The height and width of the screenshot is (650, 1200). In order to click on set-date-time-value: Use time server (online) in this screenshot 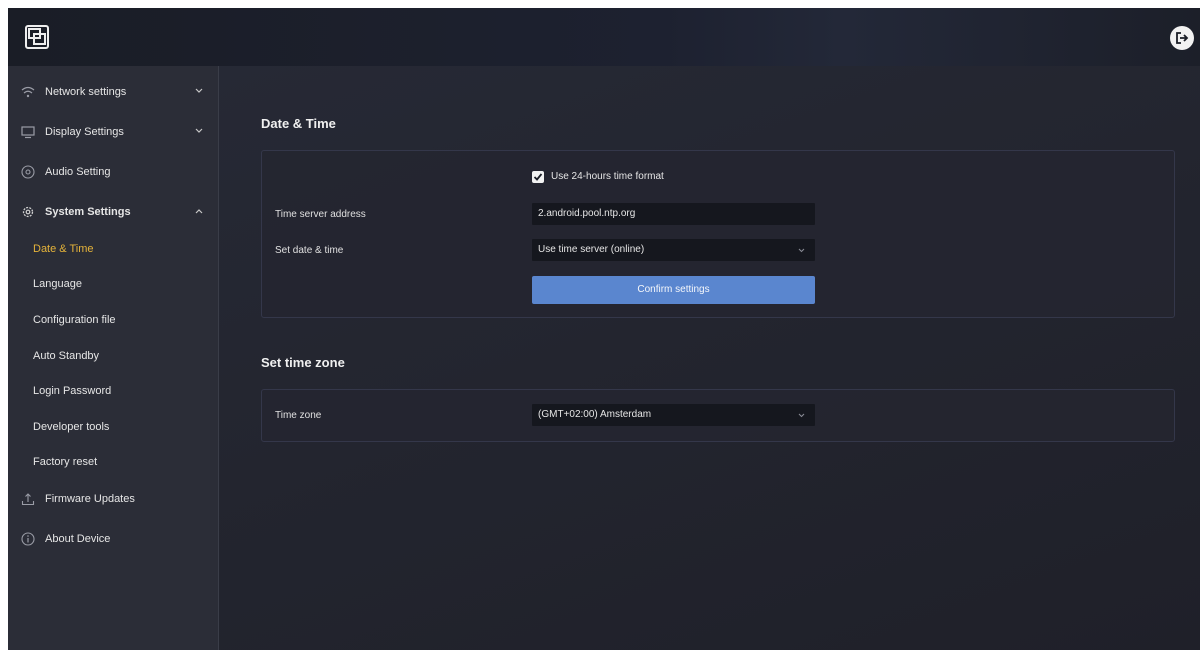, I will do `click(591, 249)`.